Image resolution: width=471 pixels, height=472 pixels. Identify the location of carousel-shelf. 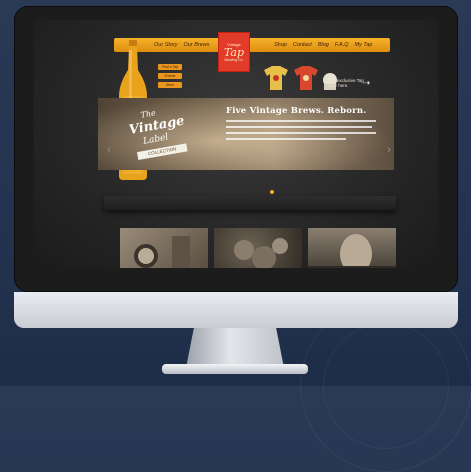
(250, 203).